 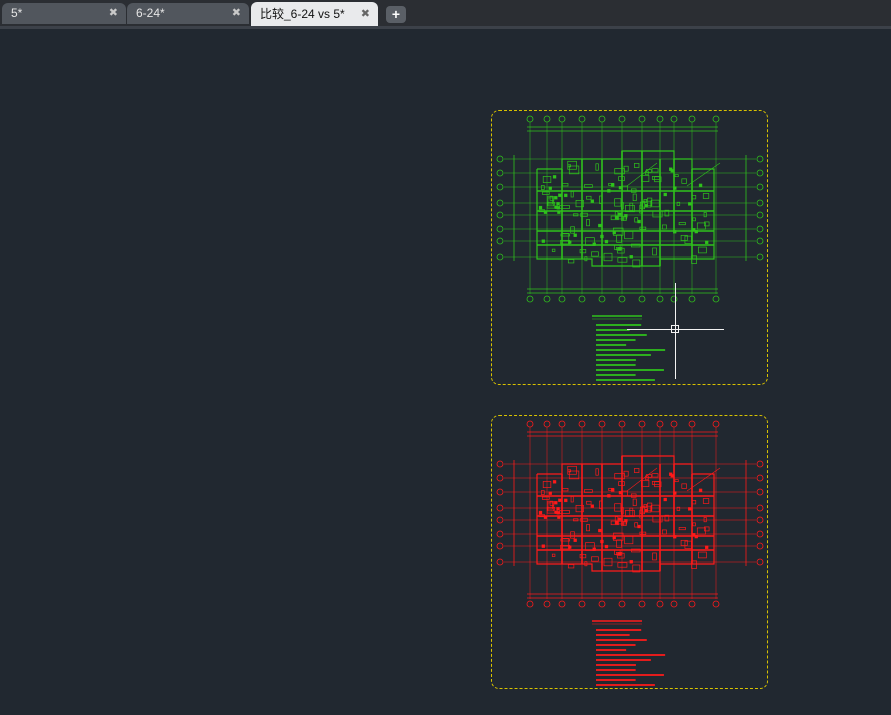 I want to click on tab-compare: 比较_6-24 vs 5* ✖, so click(x=314, y=14).